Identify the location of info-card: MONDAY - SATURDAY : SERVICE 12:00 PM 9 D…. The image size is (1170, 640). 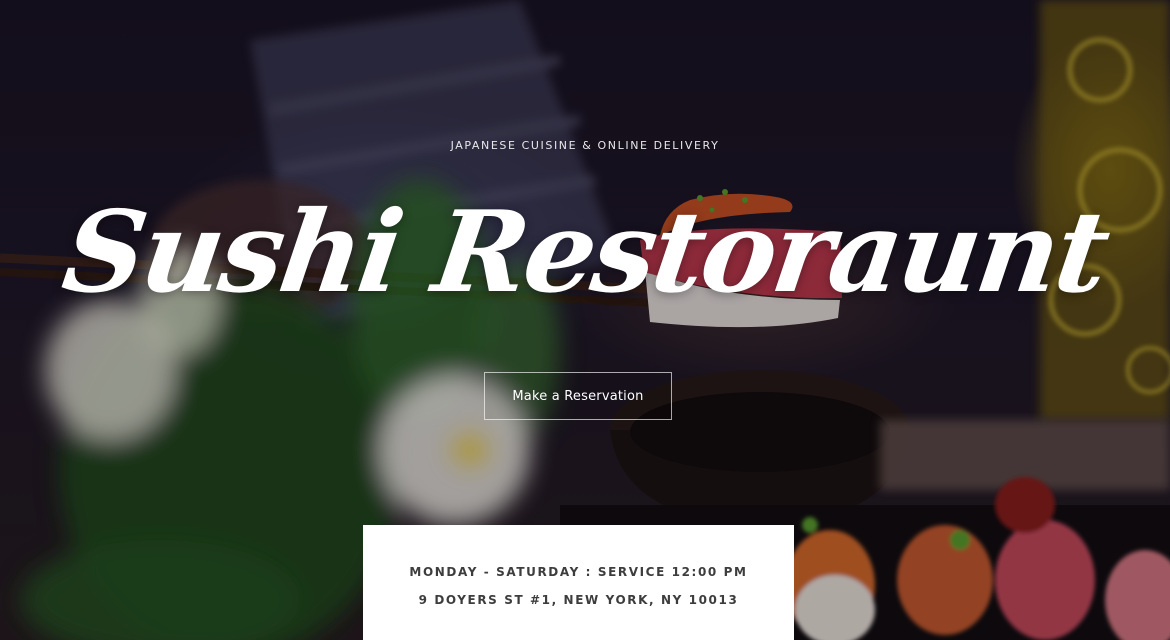
(578, 582).